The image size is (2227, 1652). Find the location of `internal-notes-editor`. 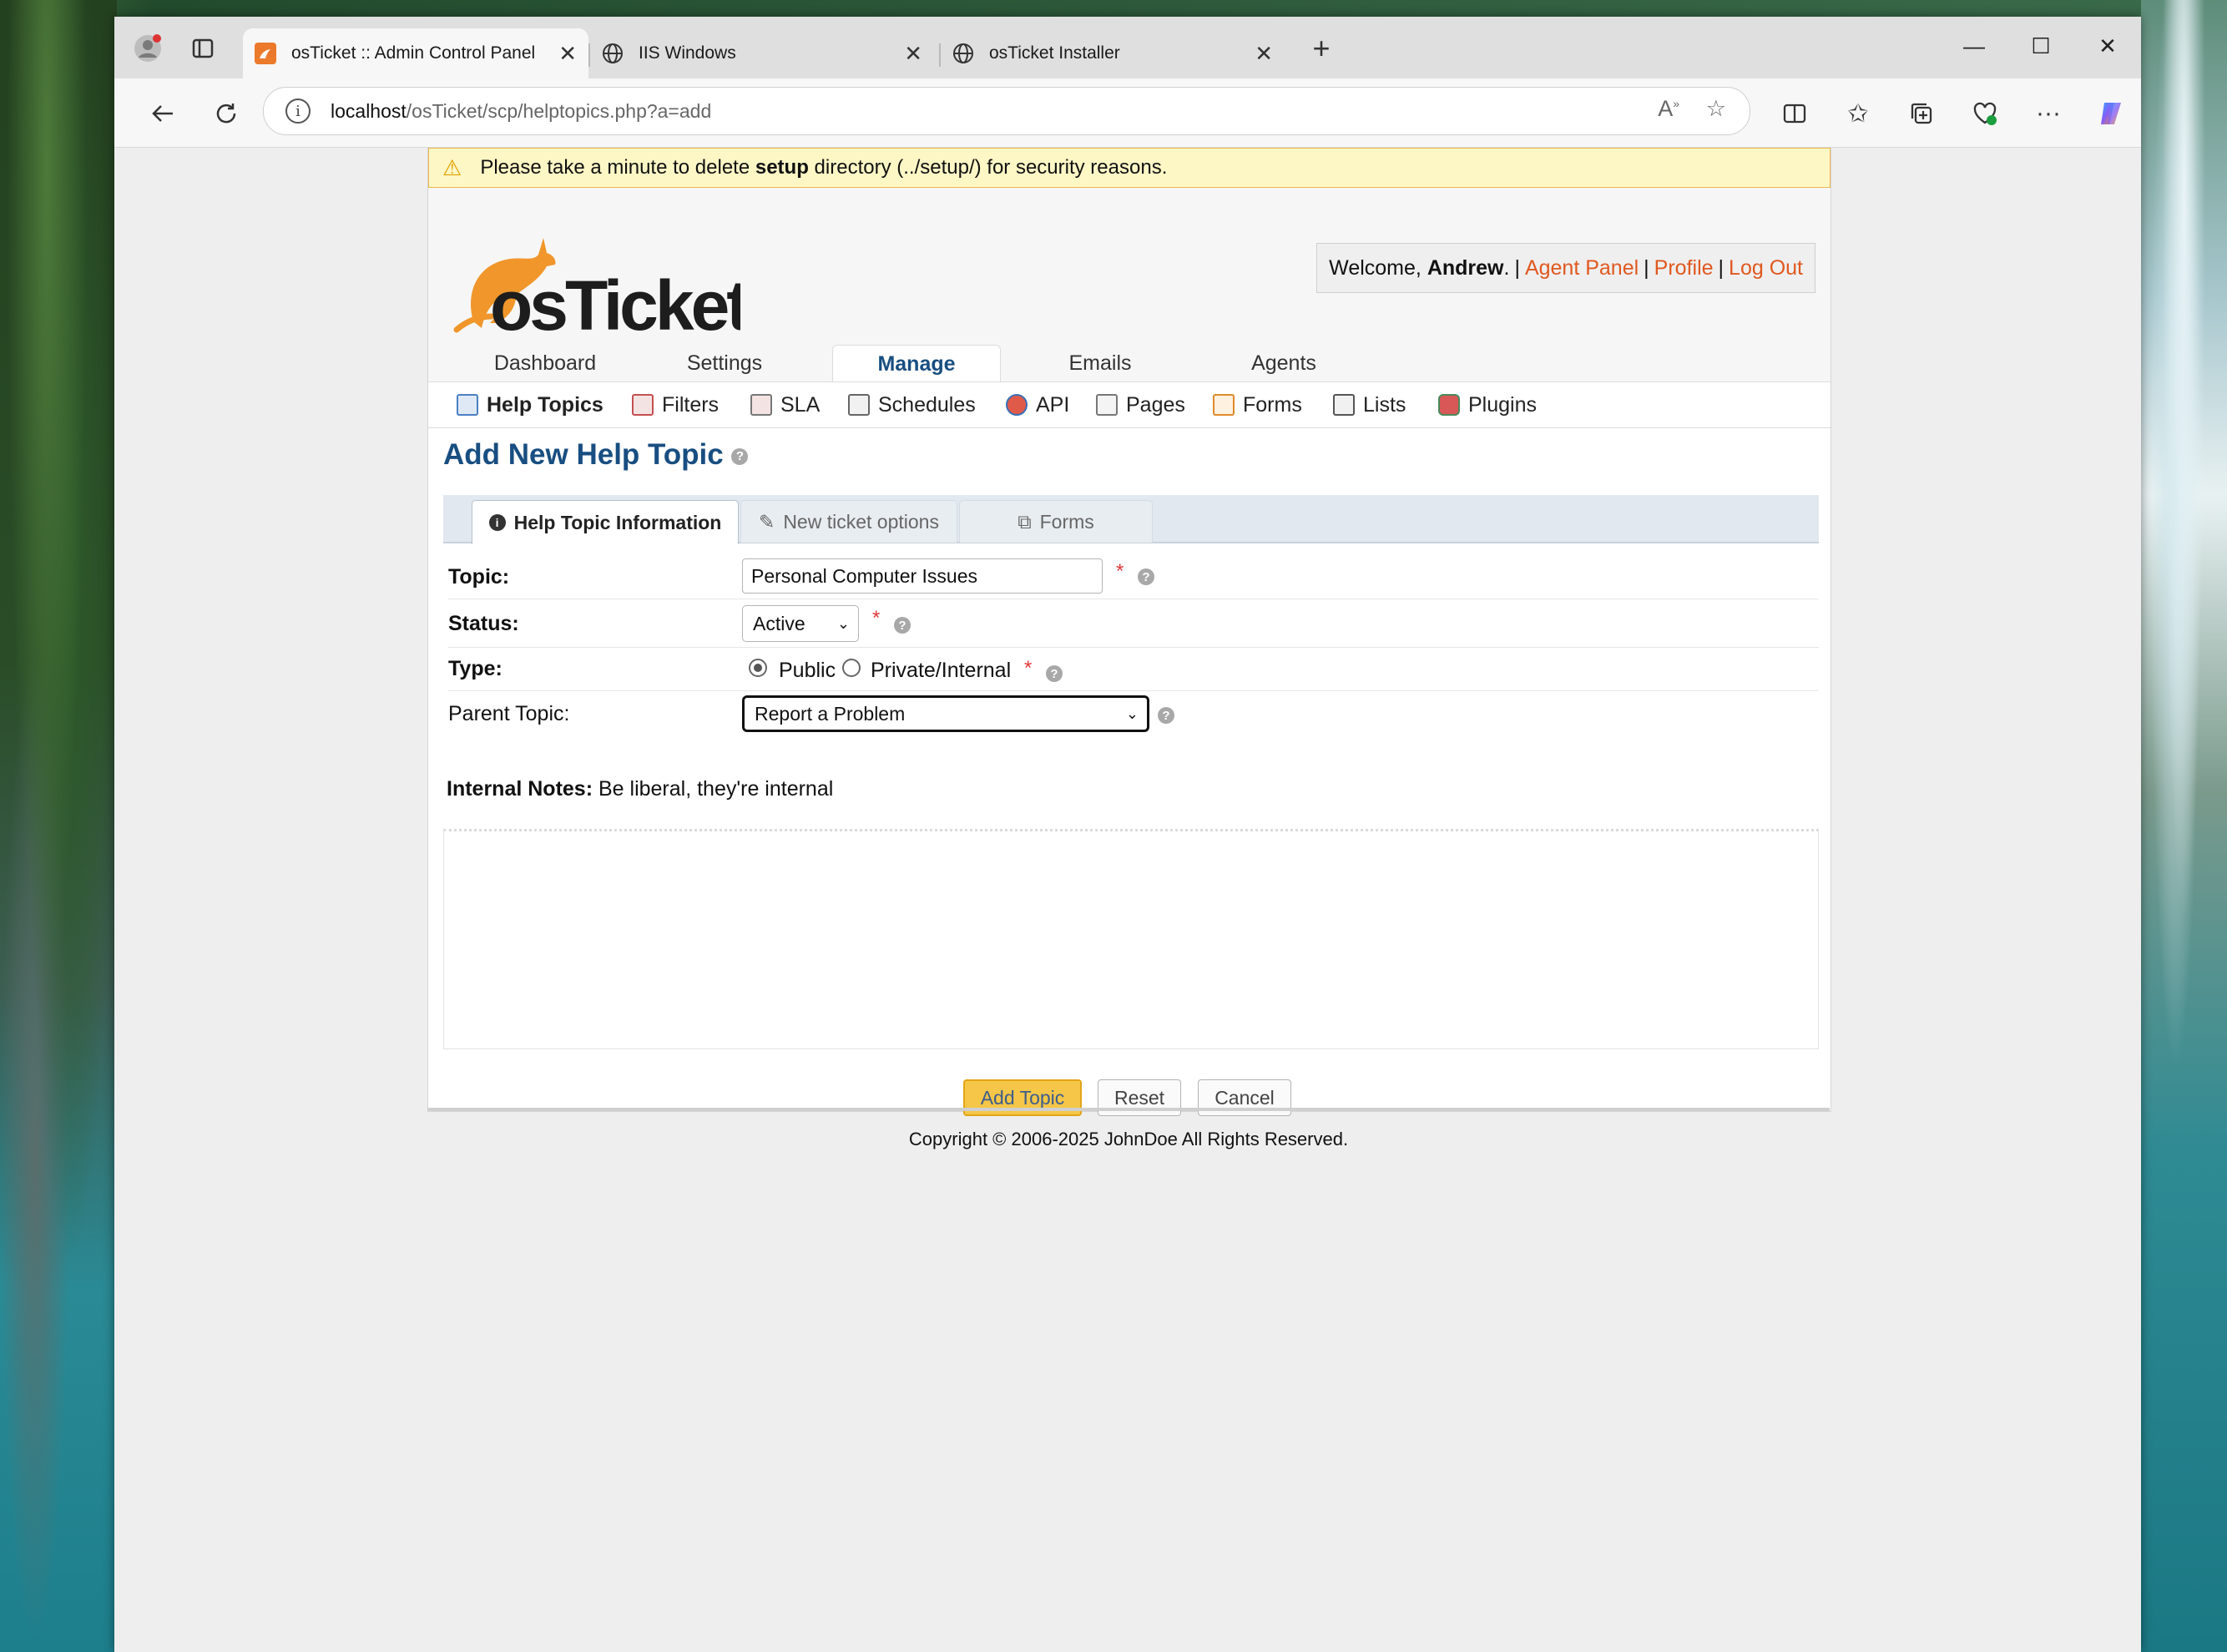

internal-notes-editor is located at coordinates (1131, 939).